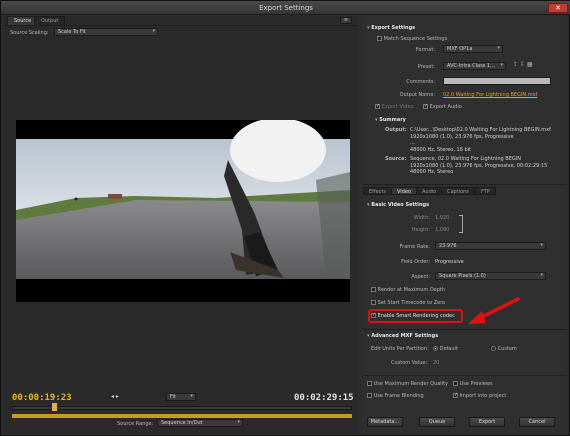  What do you see at coordinates (537, 422) in the screenshot?
I see `cancel-button: Cancel` at bounding box center [537, 422].